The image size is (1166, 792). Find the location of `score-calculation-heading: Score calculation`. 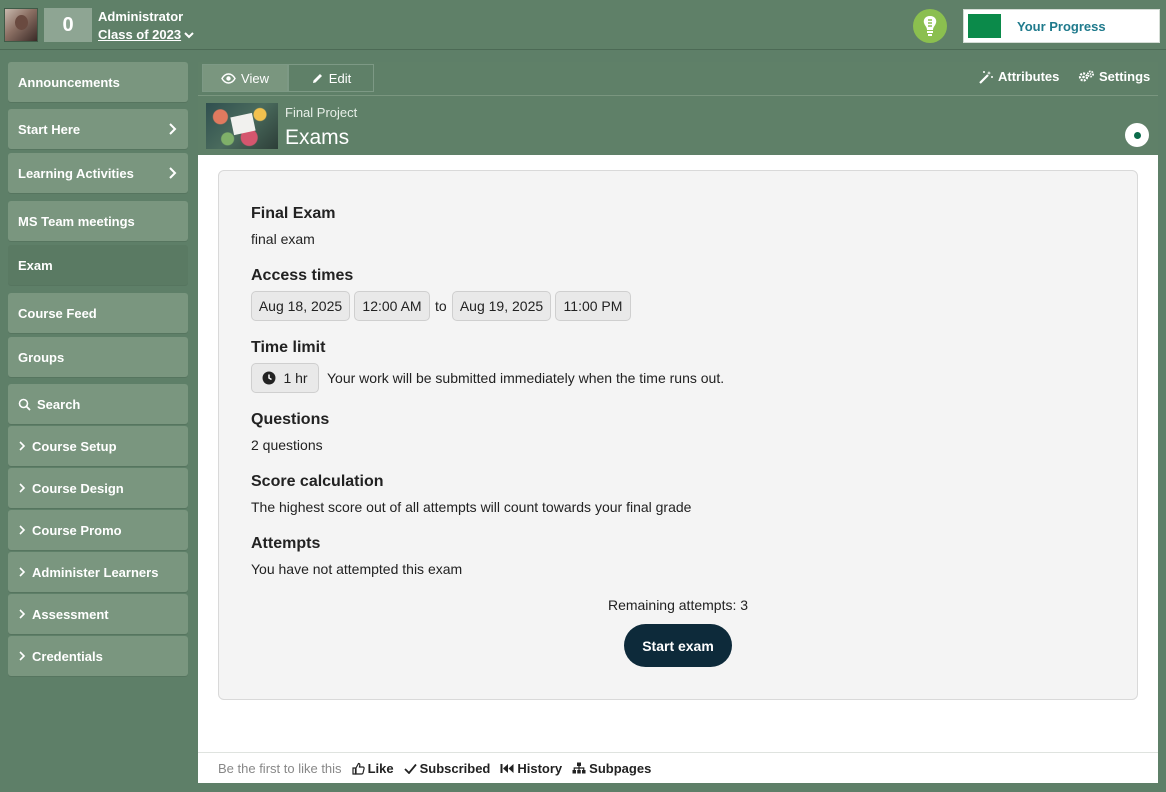

score-calculation-heading: Score calculation is located at coordinates (317, 481).